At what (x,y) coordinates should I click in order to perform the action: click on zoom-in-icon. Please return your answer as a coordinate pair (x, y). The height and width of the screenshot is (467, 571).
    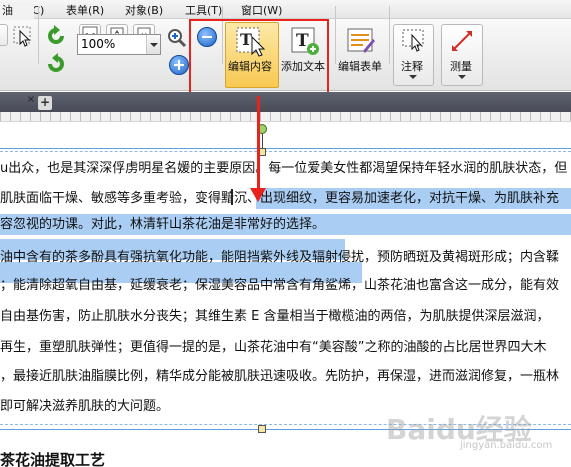
    Looking at the image, I should click on (179, 65).